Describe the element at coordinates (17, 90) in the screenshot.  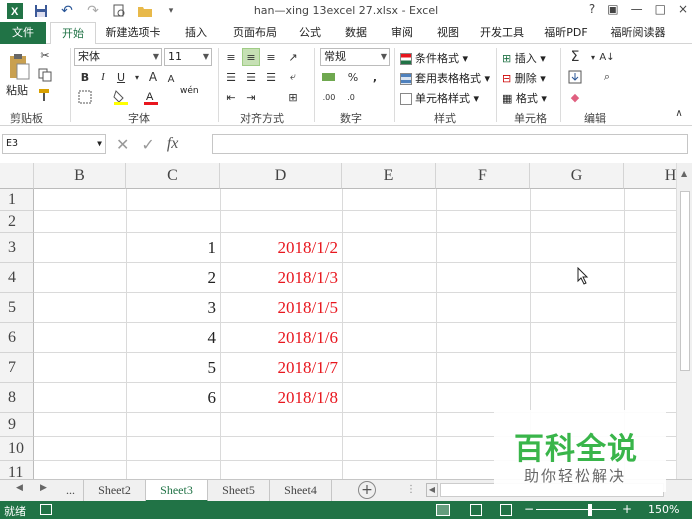
I see `paste-label: 粘贴` at that location.